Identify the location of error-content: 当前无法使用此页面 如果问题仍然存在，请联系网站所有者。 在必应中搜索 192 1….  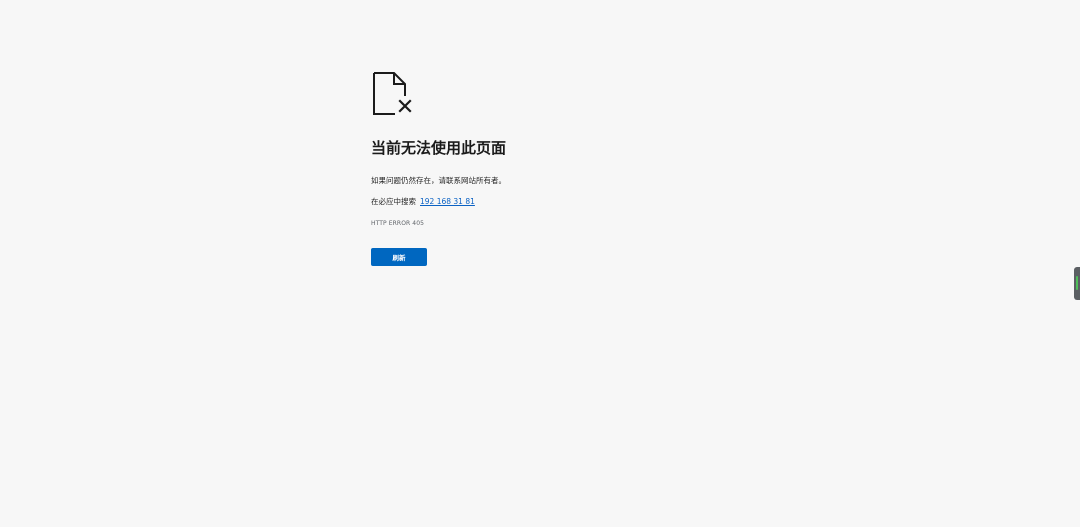
(581, 169).